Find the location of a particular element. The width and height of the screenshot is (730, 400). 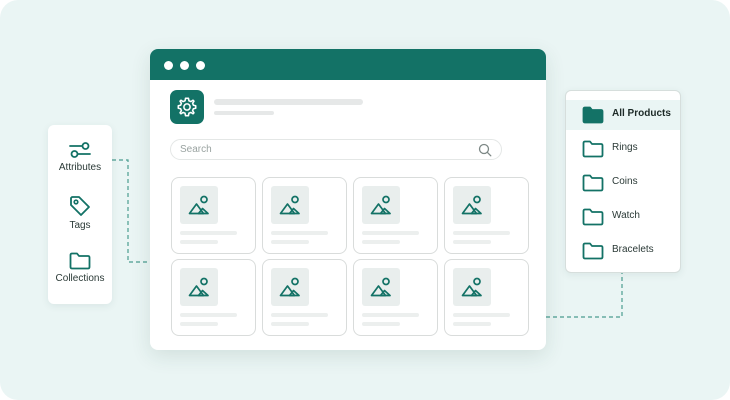

left-connector is located at coordinates (131, 211).